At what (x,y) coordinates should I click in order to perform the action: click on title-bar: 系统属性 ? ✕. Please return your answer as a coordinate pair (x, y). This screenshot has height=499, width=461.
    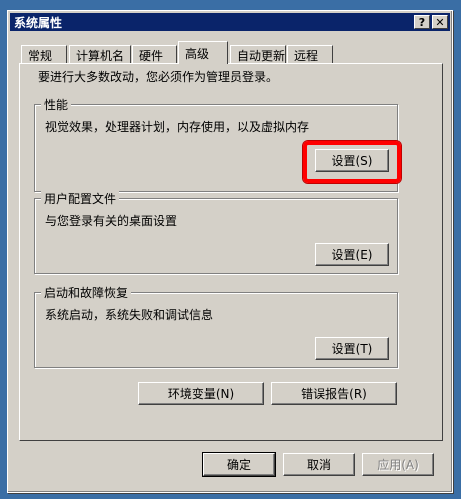
    Looking at the image, I should click on (230, 22).